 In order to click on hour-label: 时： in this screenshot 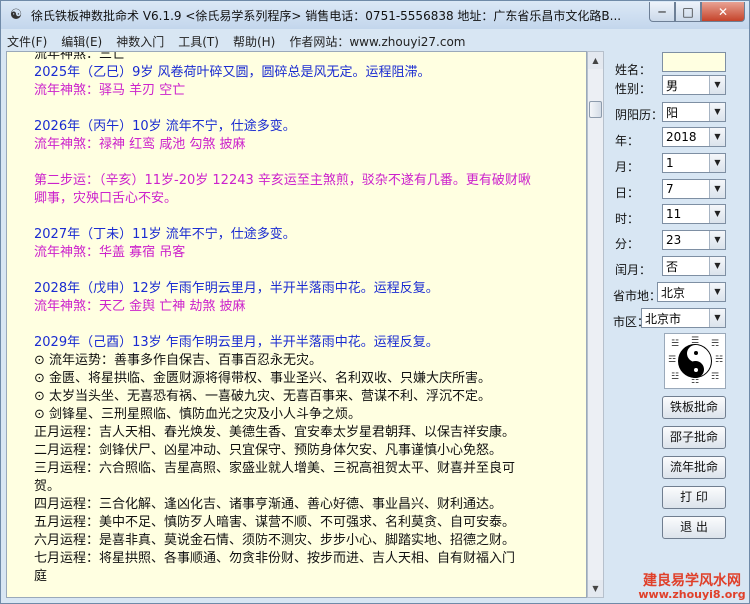, I will do `click(627, 219)`.